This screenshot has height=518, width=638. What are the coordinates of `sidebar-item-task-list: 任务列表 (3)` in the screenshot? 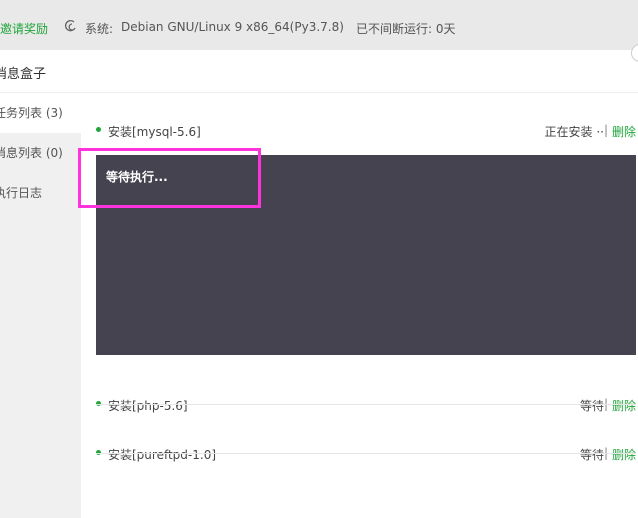 It's located at (40, 113).